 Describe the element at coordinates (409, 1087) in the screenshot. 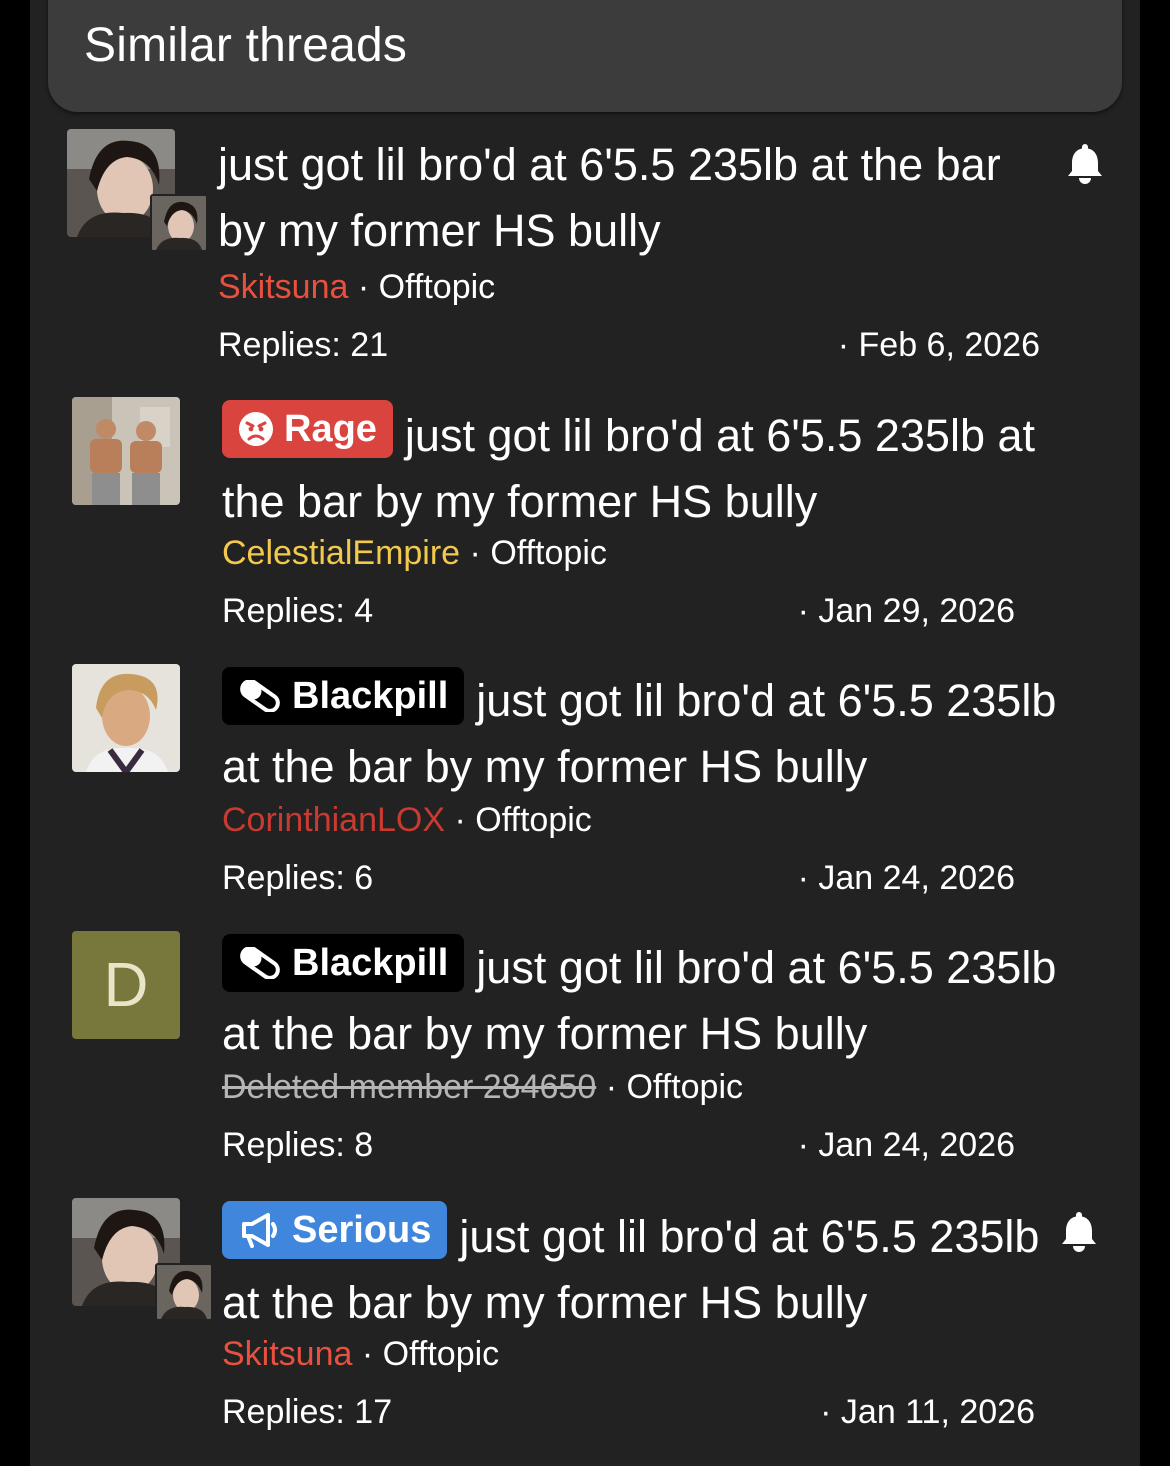

I see `author-deleted: Deleted member 284650` at that location.